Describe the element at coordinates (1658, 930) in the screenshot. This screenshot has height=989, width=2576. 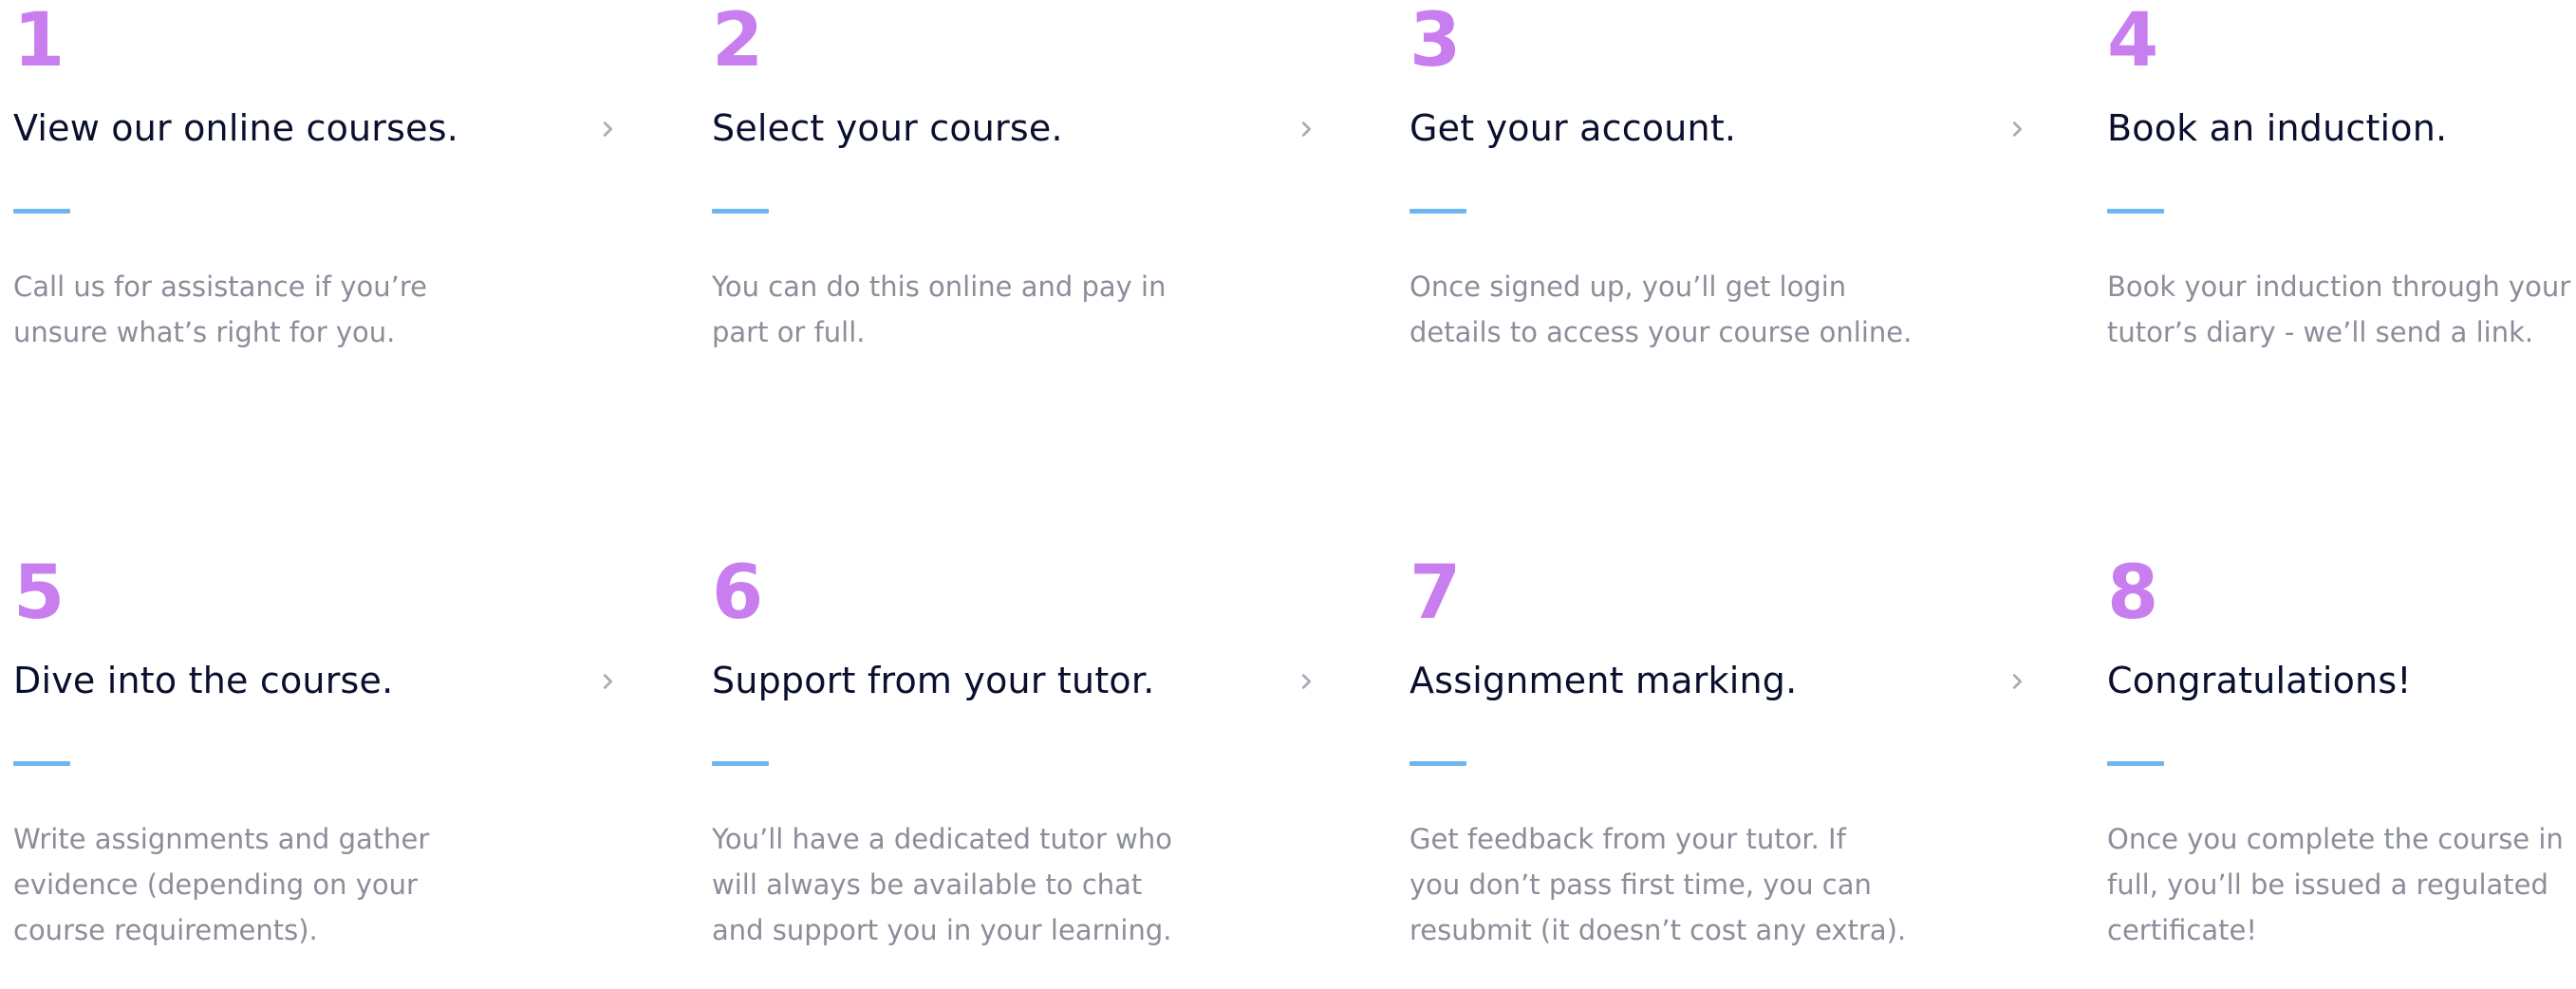
I see `step-description-line: resubmit (it doesn’t cost any extra).` at that location.